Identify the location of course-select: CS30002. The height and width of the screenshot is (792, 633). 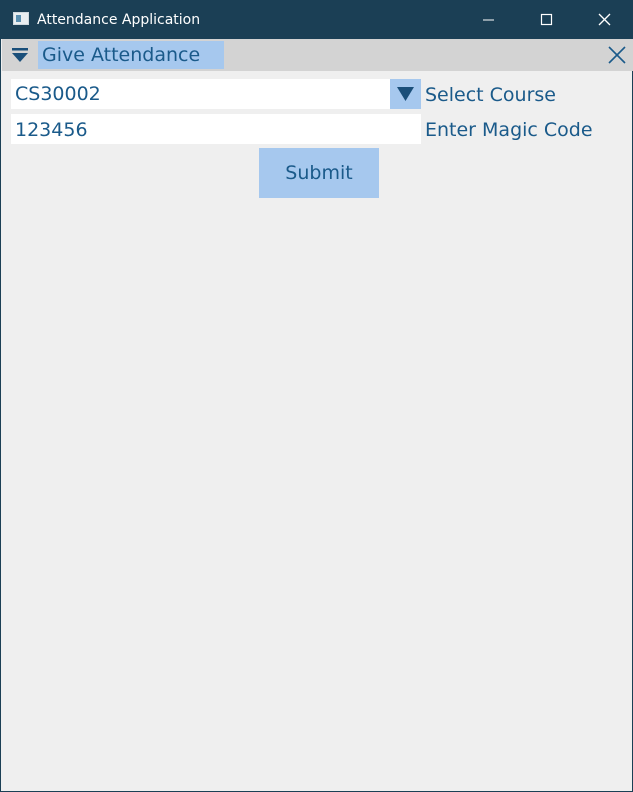
(216, 94).